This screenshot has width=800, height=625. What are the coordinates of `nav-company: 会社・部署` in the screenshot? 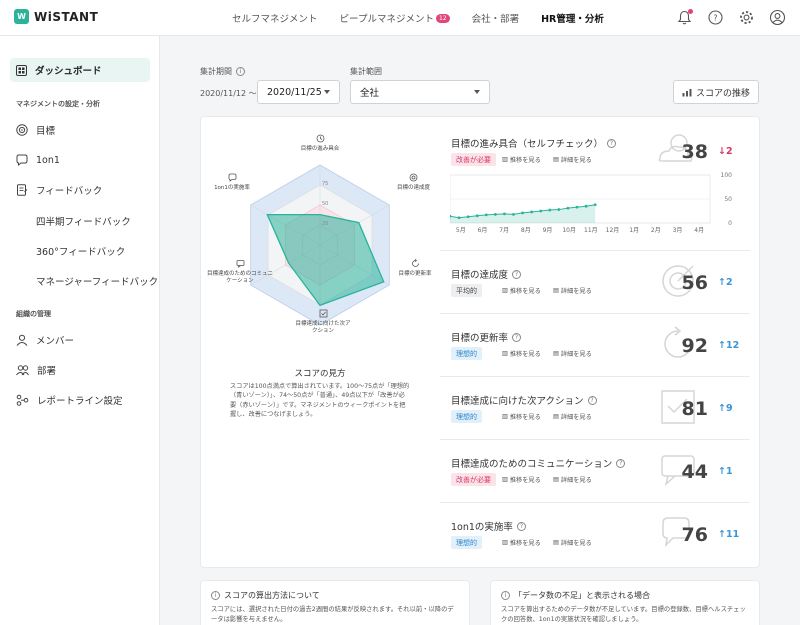 It's located at (496, 18).